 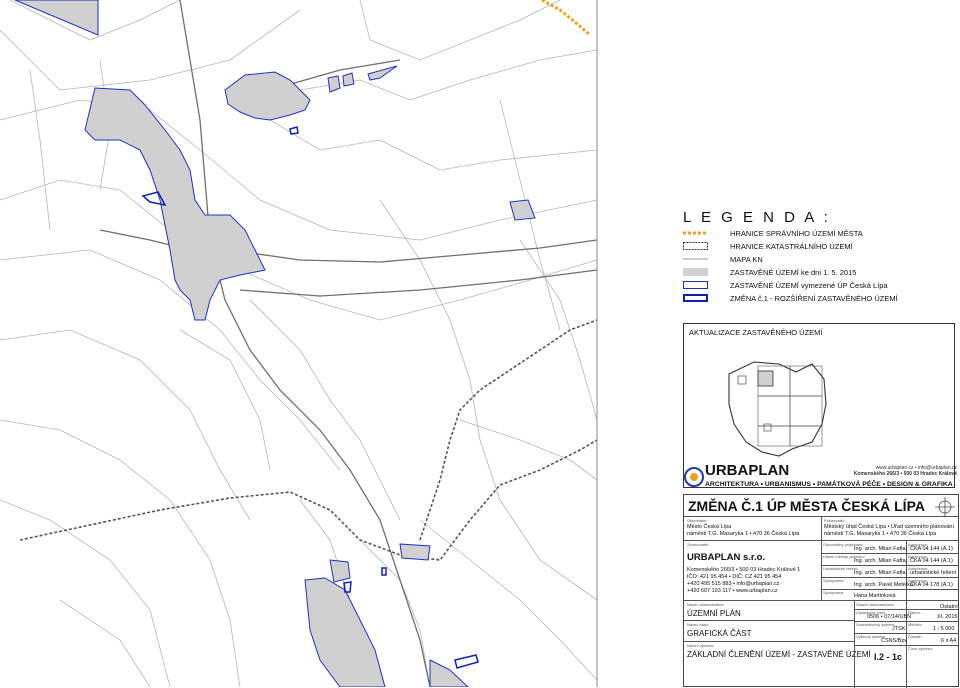 I want to click on team-name: Ing. arch. Pavel Metelka, so click(x=884, y=585).